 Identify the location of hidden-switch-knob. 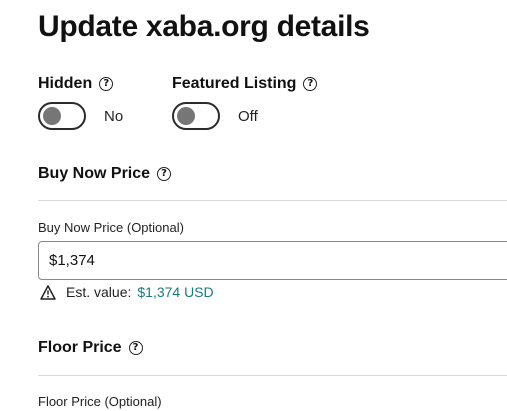
(52, 116).